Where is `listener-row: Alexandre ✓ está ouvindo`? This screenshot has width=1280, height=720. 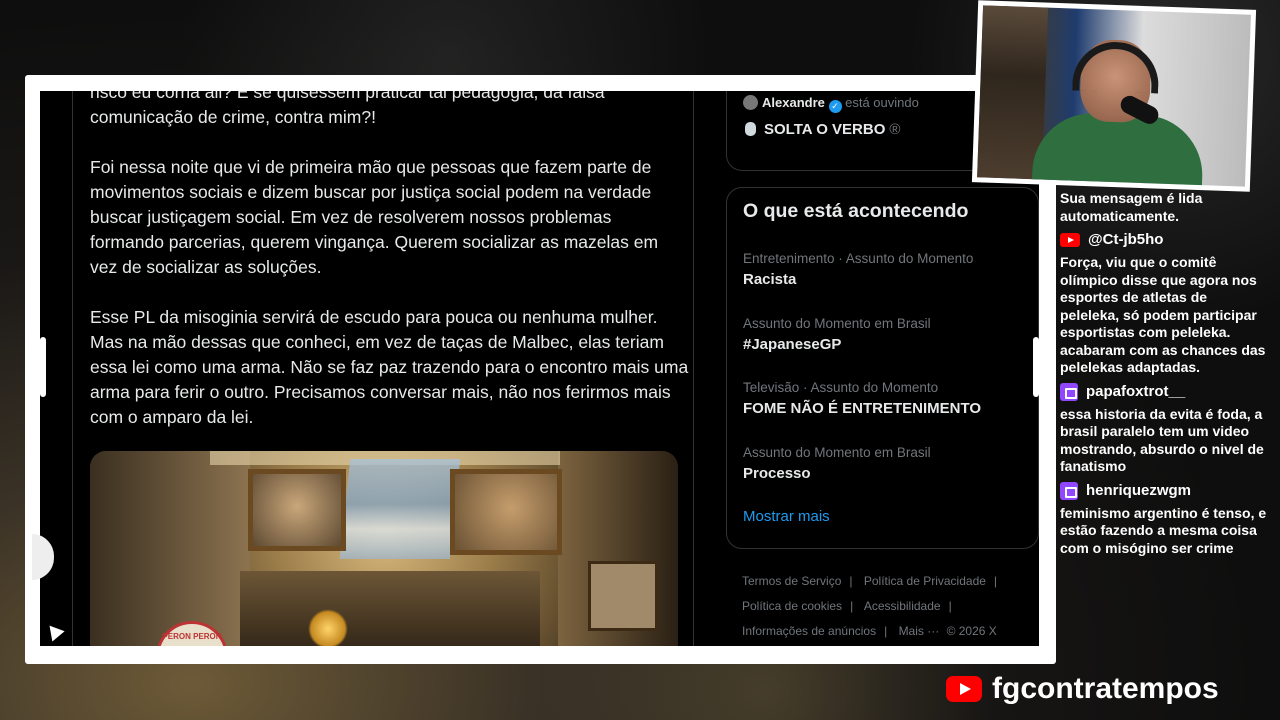
listener-row: Alexandre ✓ está ouvindo is located at coordinates (831, 104).